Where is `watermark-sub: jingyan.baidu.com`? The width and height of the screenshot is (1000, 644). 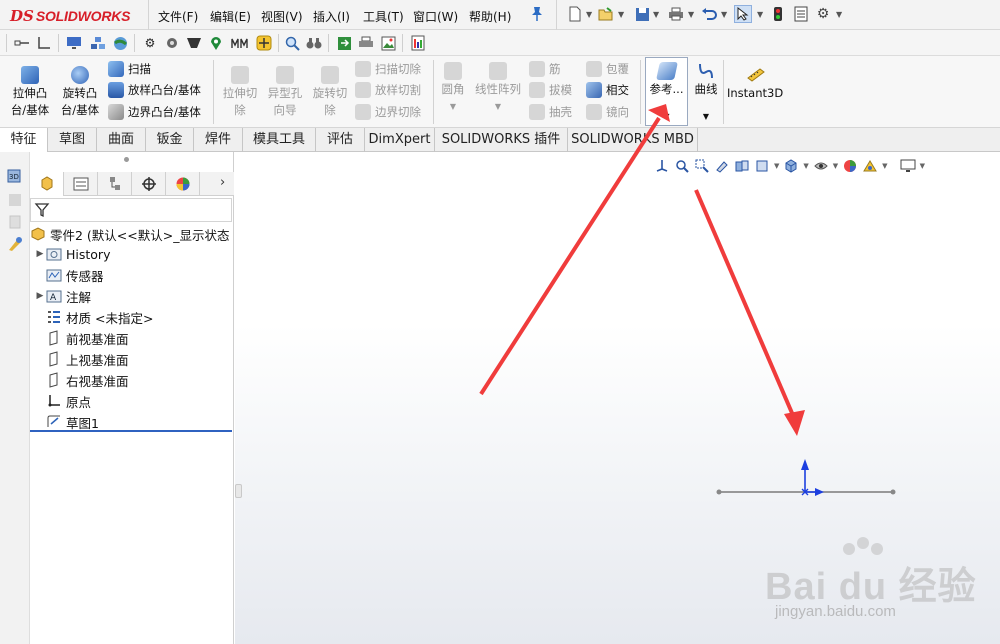
watermark-sub: jingyan.baidu.com is located at coordinates (835, 611).